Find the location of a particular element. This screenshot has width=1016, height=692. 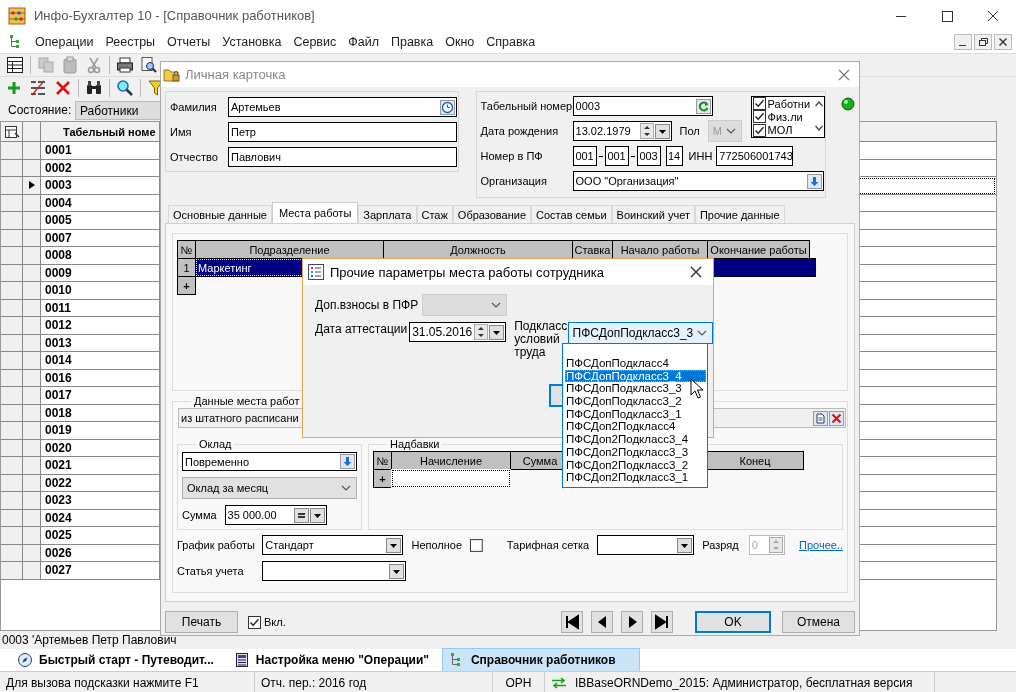

equals-icon is located at coordinates (301, 515).